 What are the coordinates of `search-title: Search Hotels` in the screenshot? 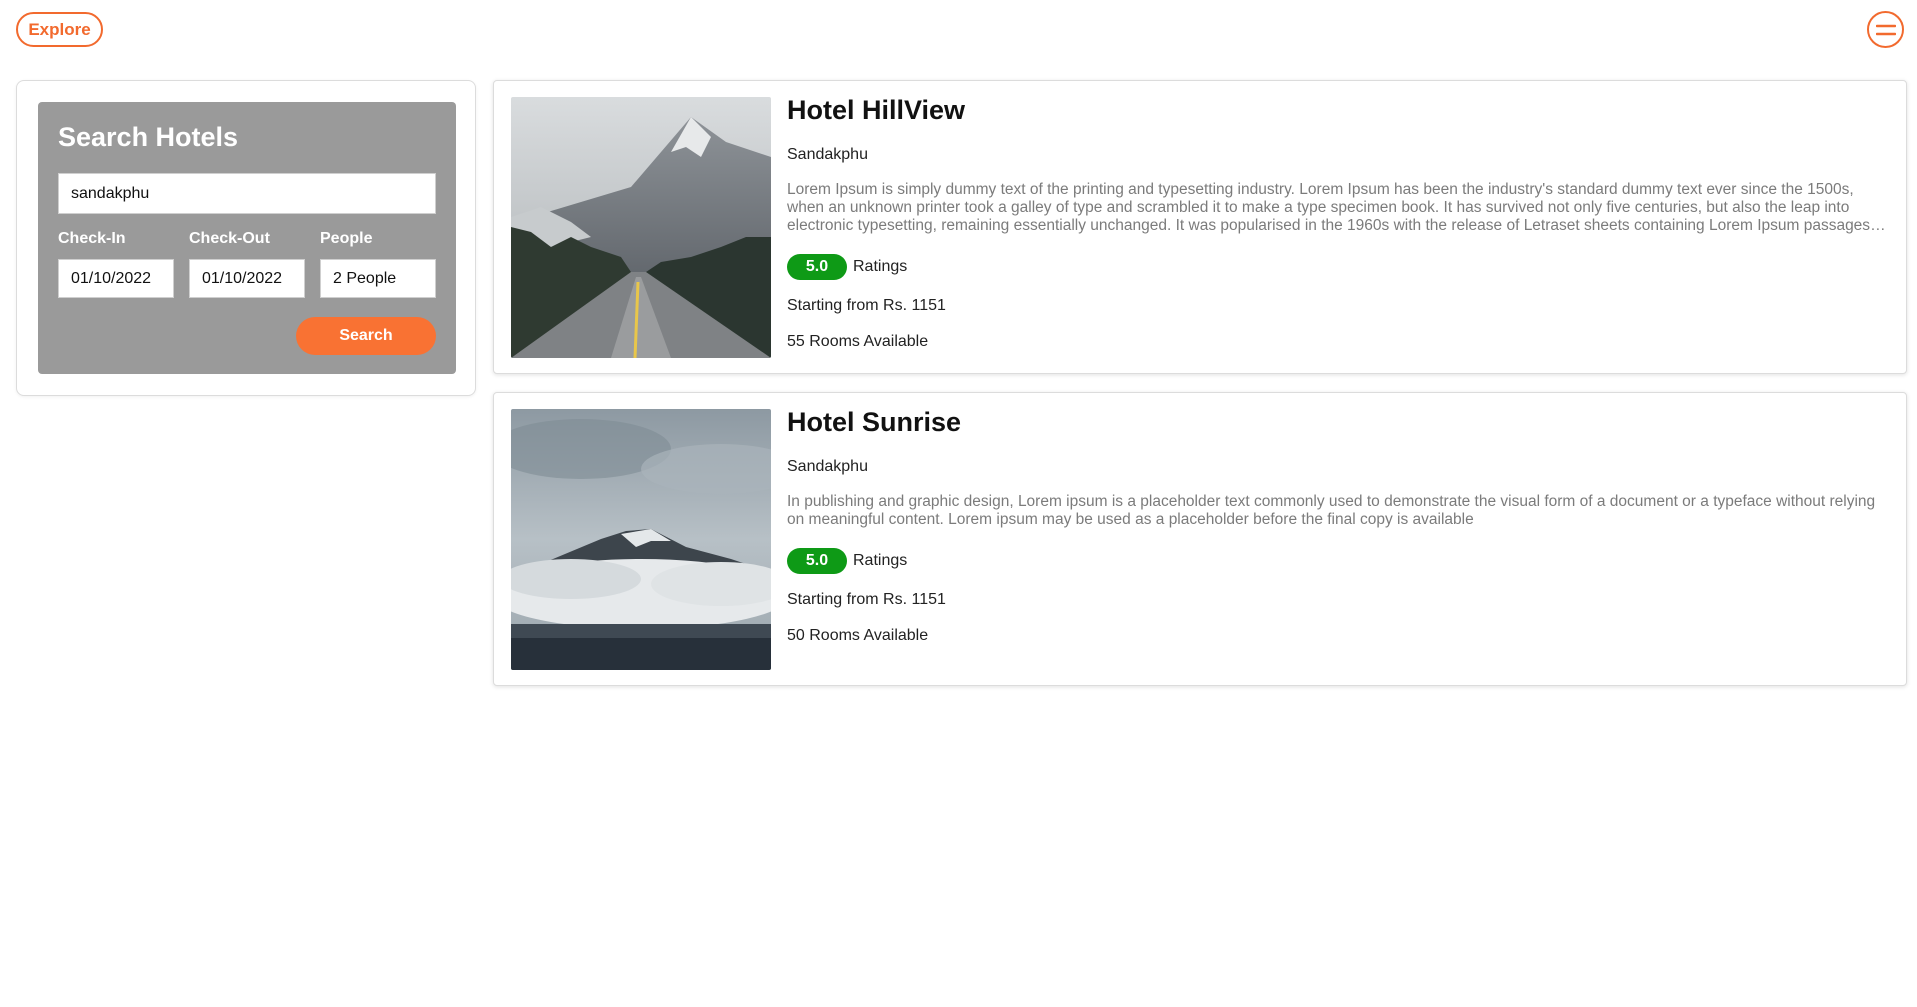 It's located at (148, 137).